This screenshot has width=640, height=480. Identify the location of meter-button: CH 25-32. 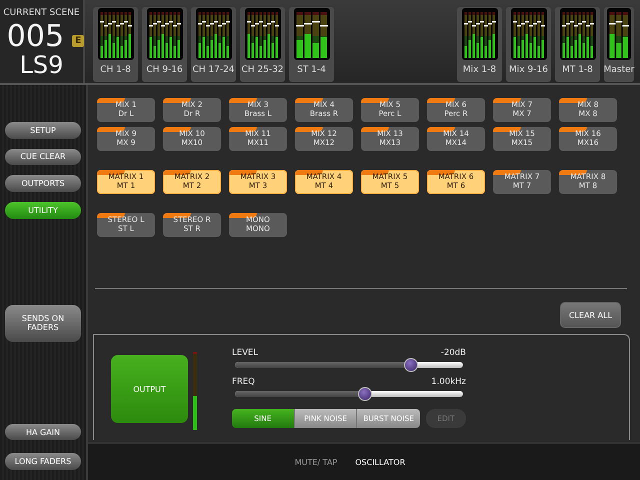
(262, 44).